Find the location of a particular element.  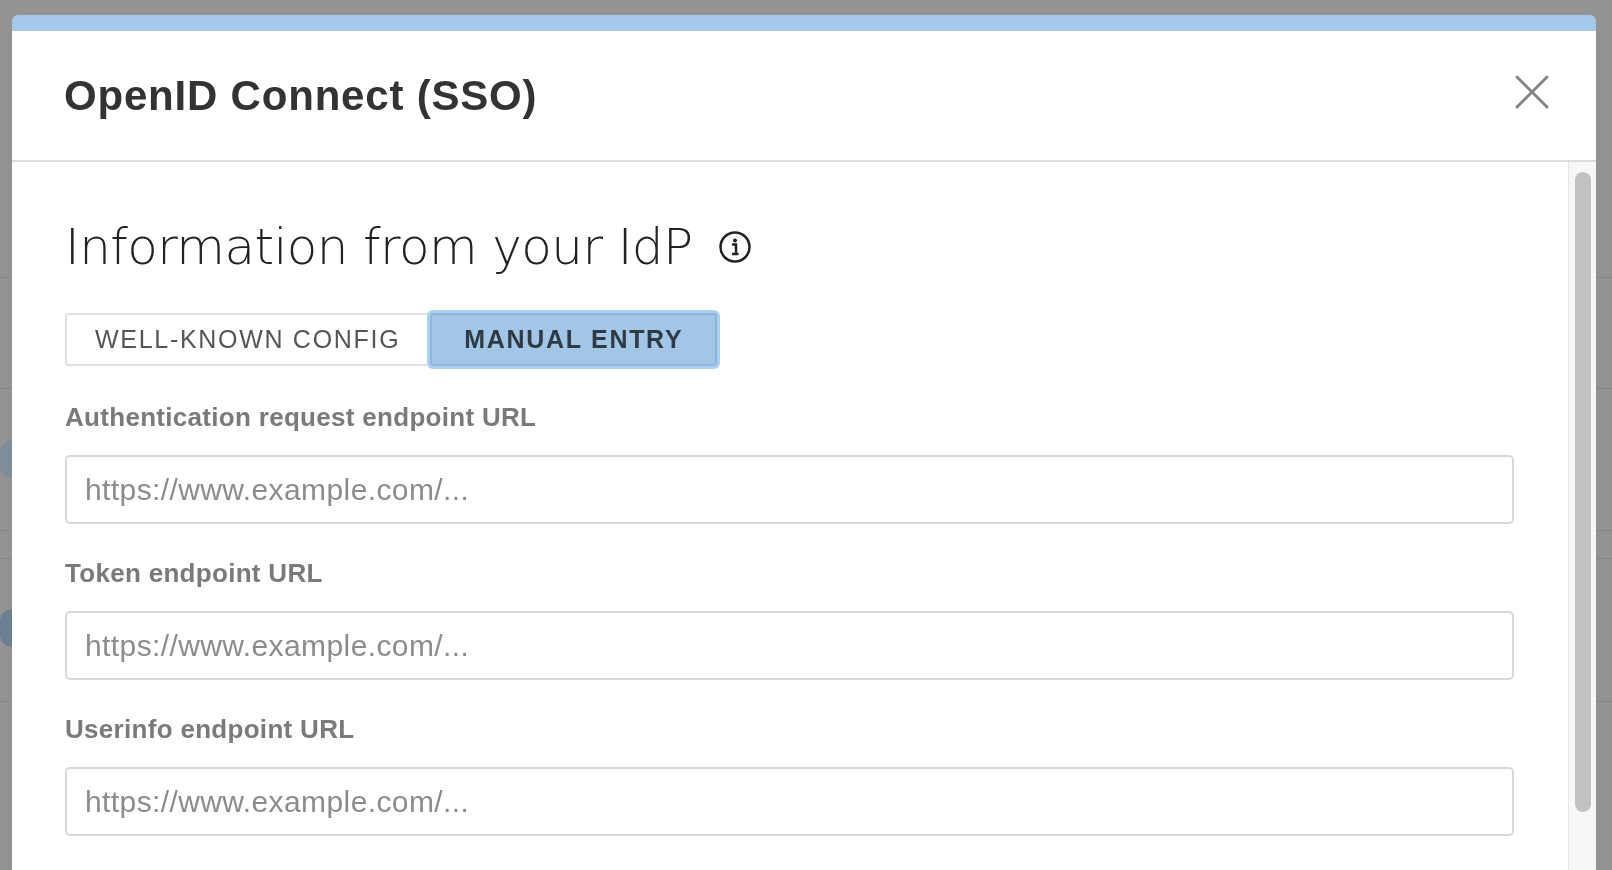

info-icon is located at coordinates (734, 247).